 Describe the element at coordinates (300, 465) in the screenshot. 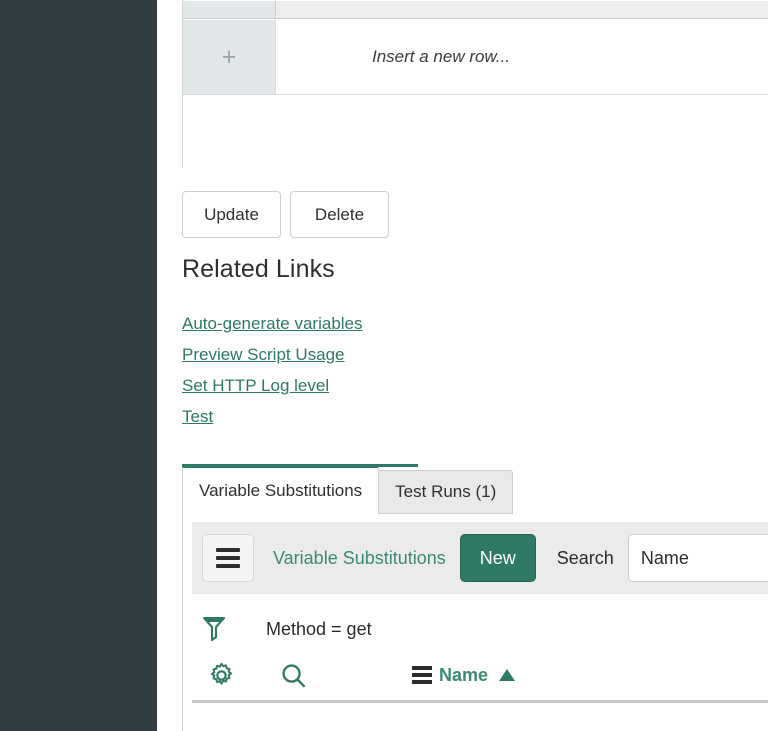

I see `active-tab-accent-bar` at that location.